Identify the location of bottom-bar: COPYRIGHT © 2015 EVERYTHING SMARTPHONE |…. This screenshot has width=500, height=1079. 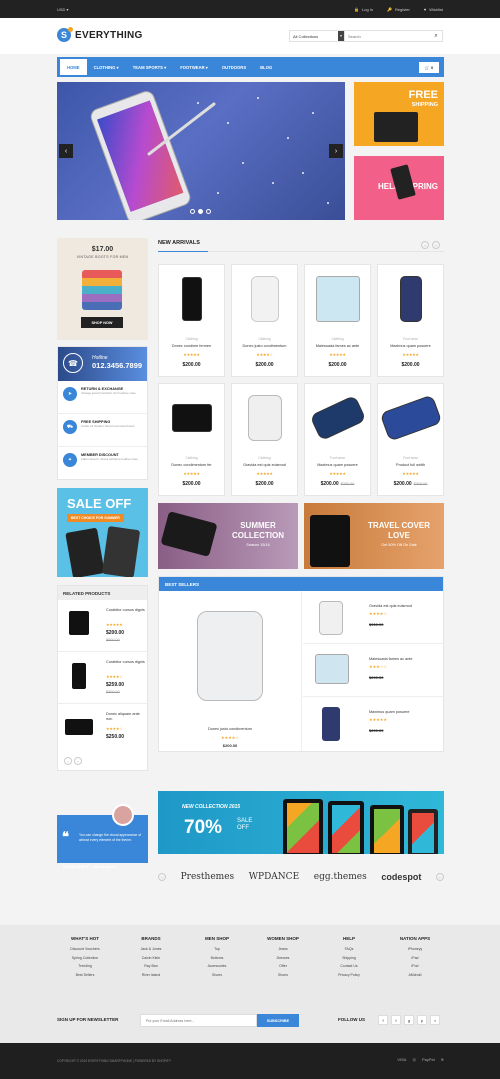
(250, 1061).